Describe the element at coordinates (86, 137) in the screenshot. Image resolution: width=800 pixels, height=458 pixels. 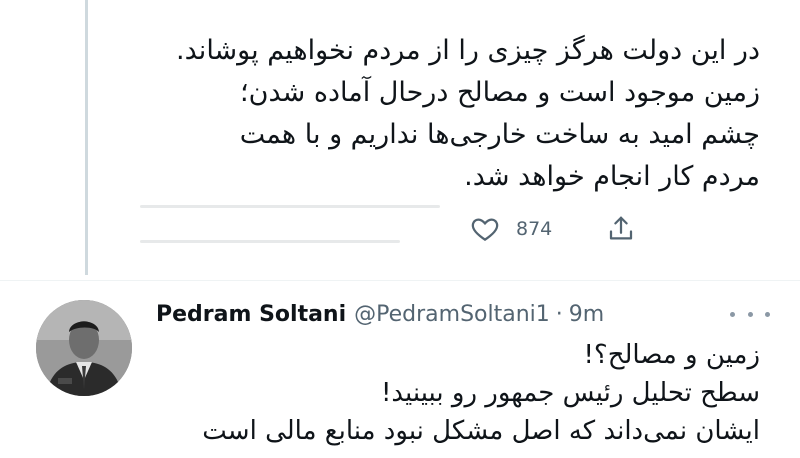
I see `thread-connector-line` at that location.